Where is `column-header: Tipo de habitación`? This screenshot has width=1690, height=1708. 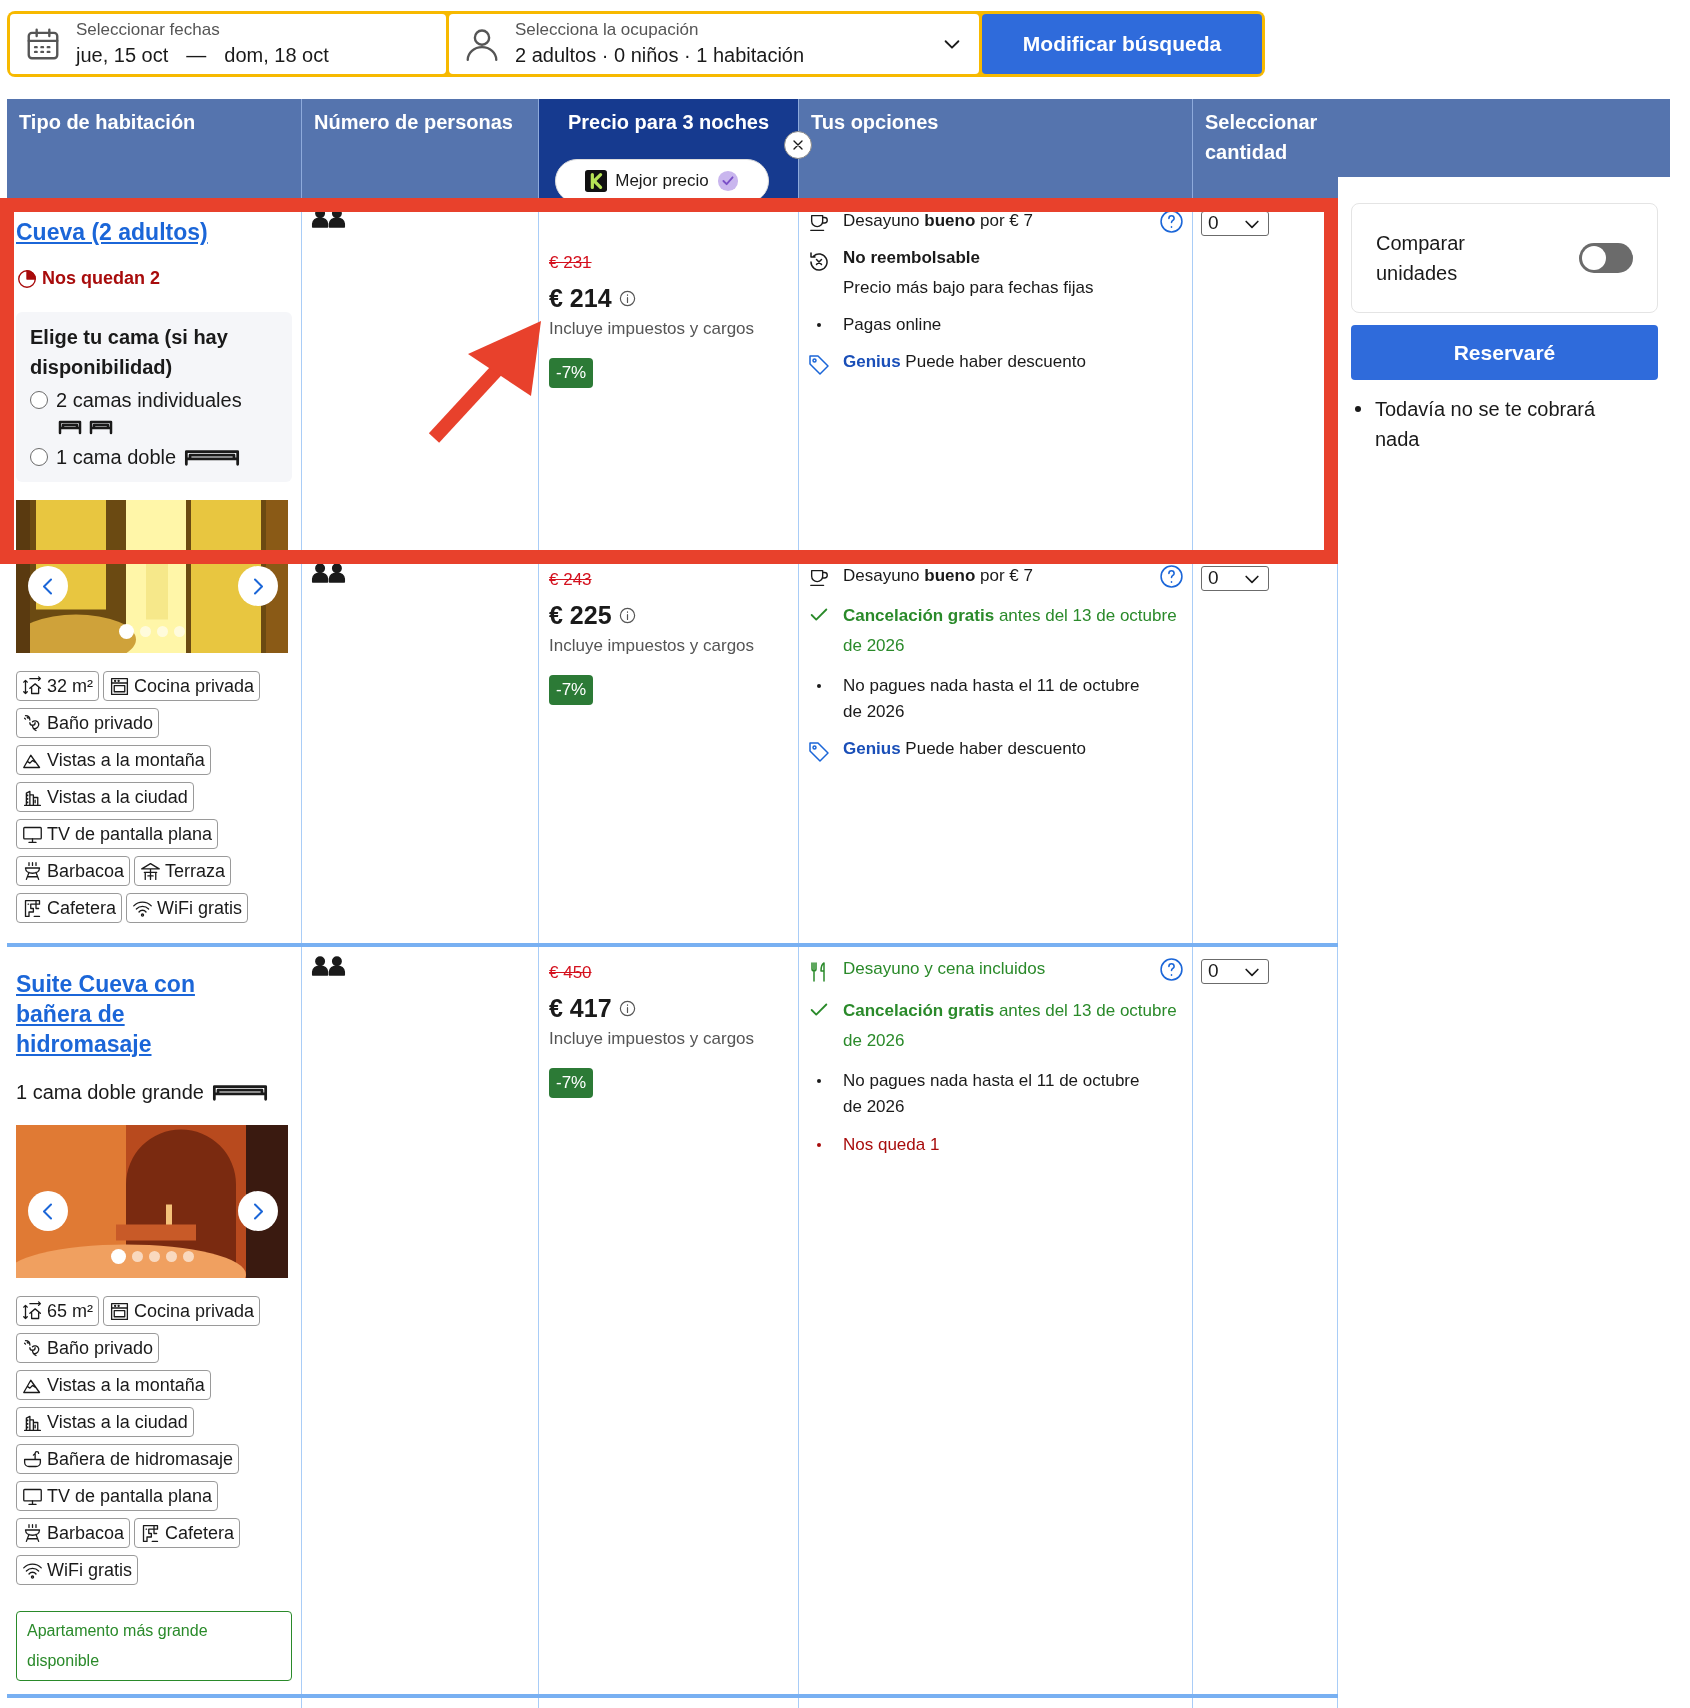
column-header: Tipo de habitación is located at coordinates (154, 149).